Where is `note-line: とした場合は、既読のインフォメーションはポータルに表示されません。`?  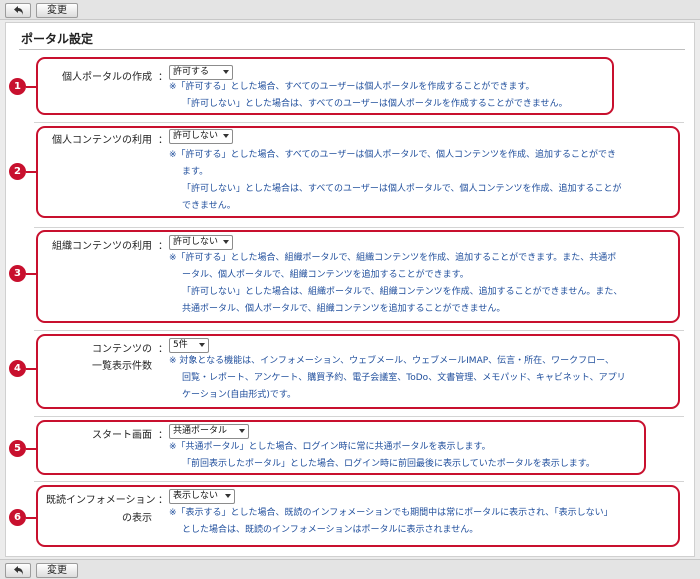 note-line: とした場合は、既読のインフォメーションはポータルに表示されません。 is located at coordinates (330, 530).